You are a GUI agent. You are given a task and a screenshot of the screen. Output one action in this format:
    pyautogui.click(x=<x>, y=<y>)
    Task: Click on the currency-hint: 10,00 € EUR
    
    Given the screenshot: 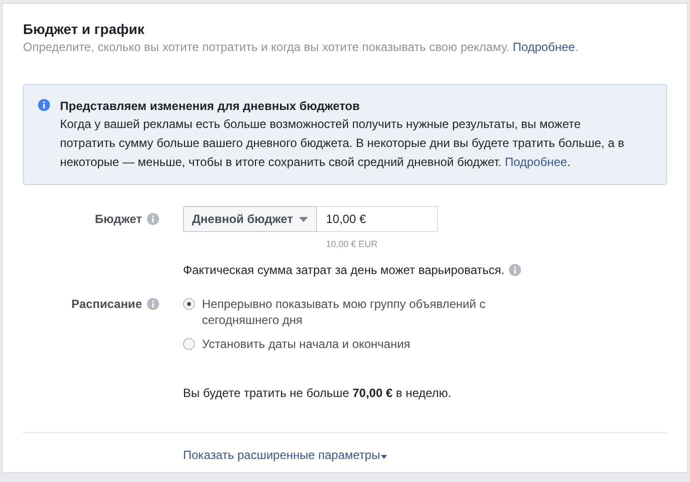 What is the action you would take?
    pyautogui.click(x=352, y=244)
    